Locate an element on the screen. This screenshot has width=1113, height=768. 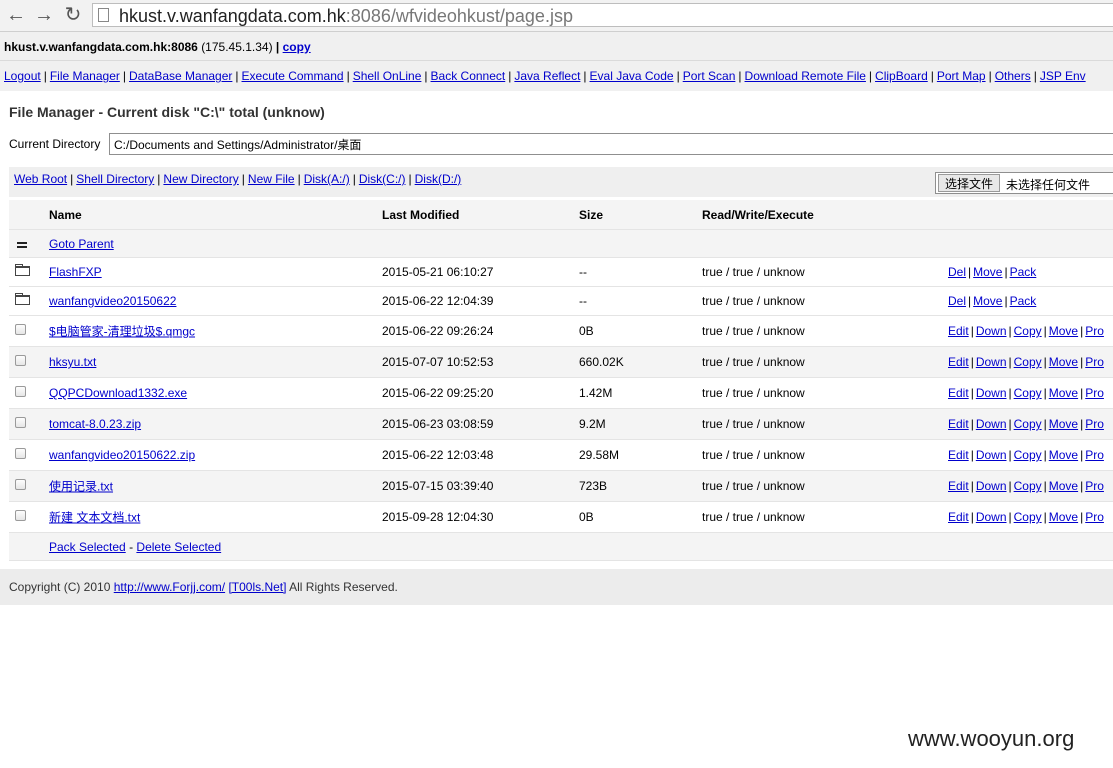
reload-icon: ↻ is located at coordinates (73, 15).